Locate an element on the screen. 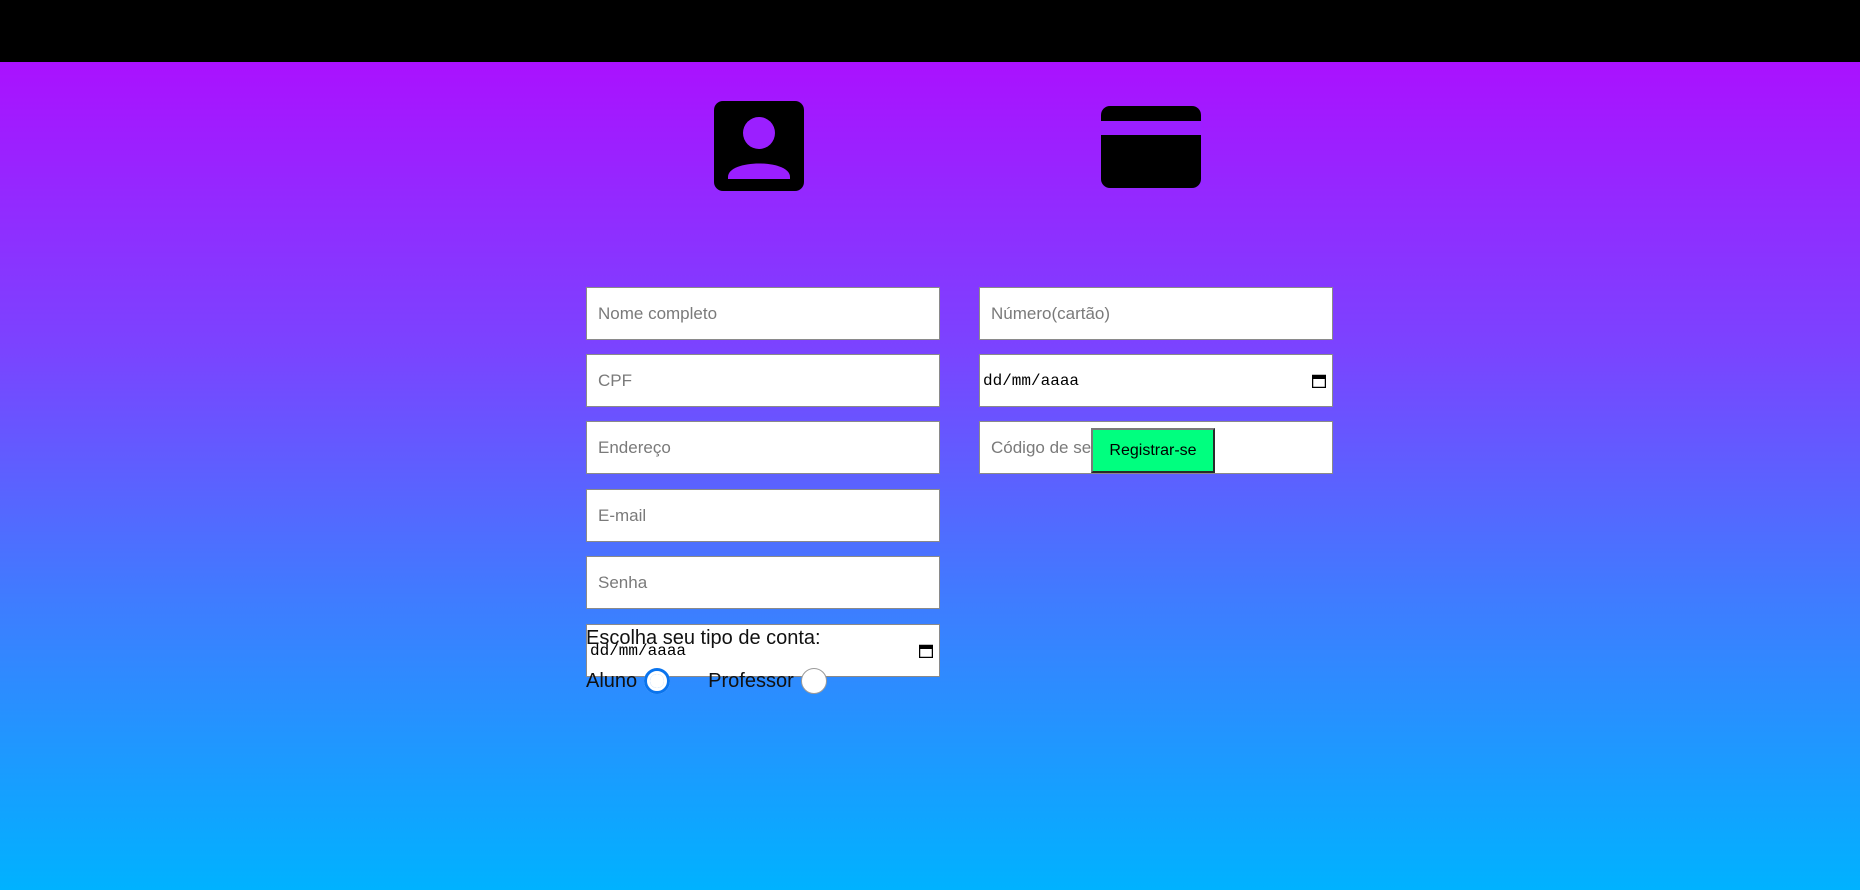 This screenshot has height=890, width=1860. account-box-icon is located at coordinates (759, 146).